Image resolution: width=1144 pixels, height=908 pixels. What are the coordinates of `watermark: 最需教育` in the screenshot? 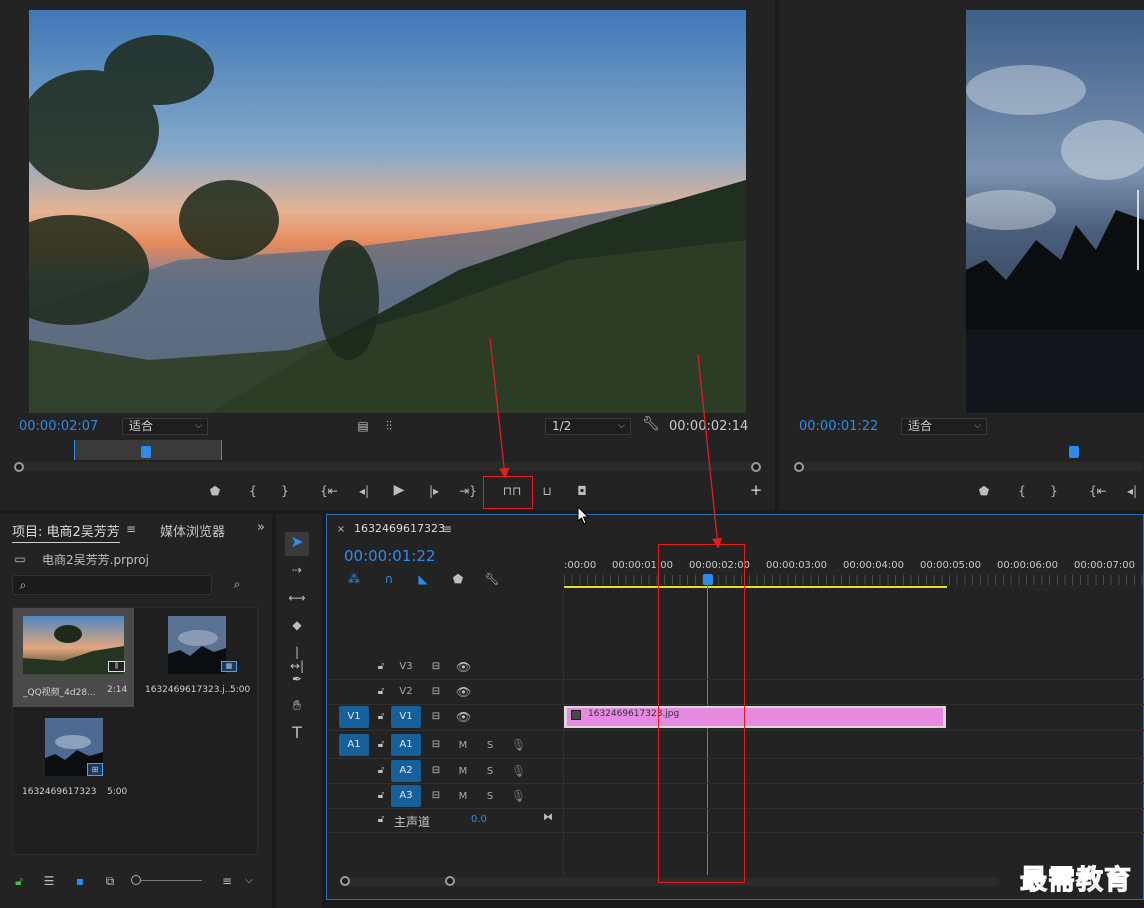 It's located at (1076, 881).